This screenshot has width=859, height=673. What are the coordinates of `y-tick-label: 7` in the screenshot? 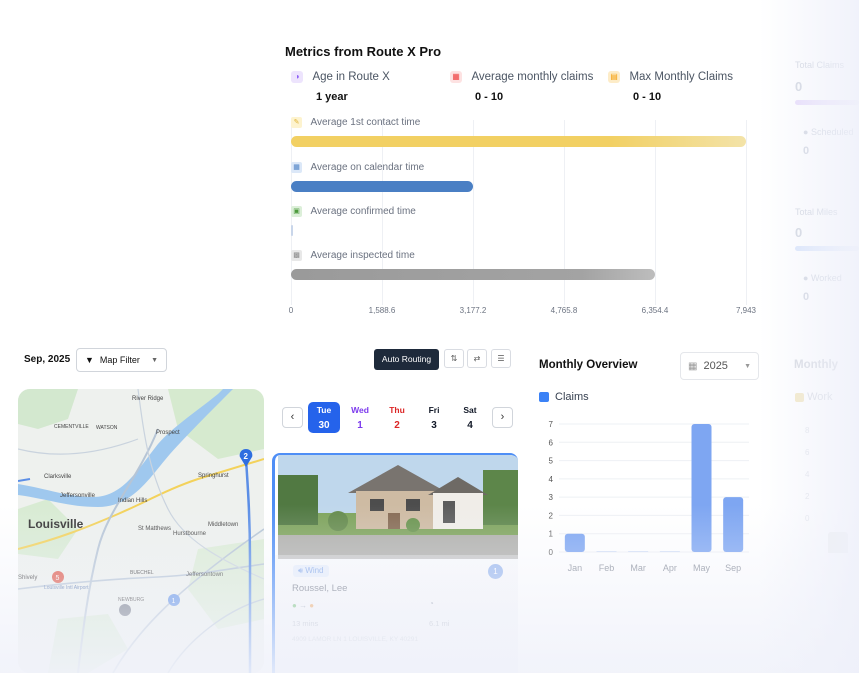 It's located at (551, 424).